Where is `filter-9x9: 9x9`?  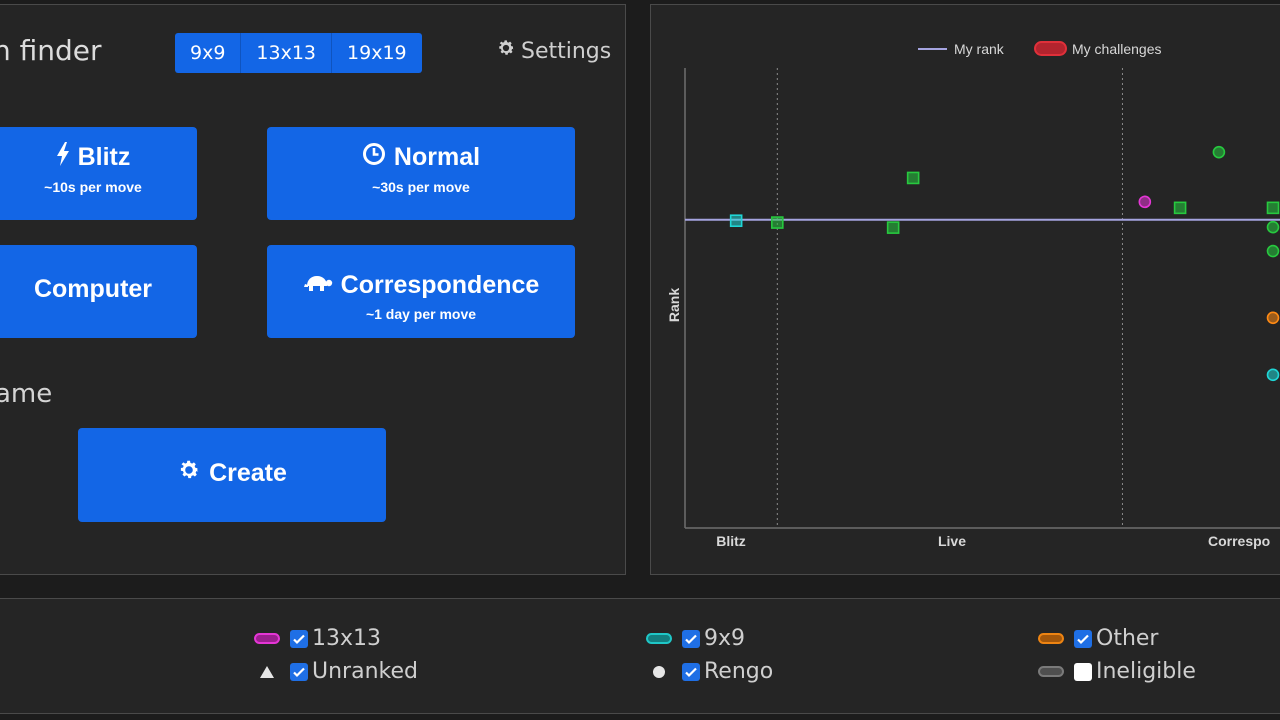 filter-9x9: 9x9 is located at coordinates (695, 638).